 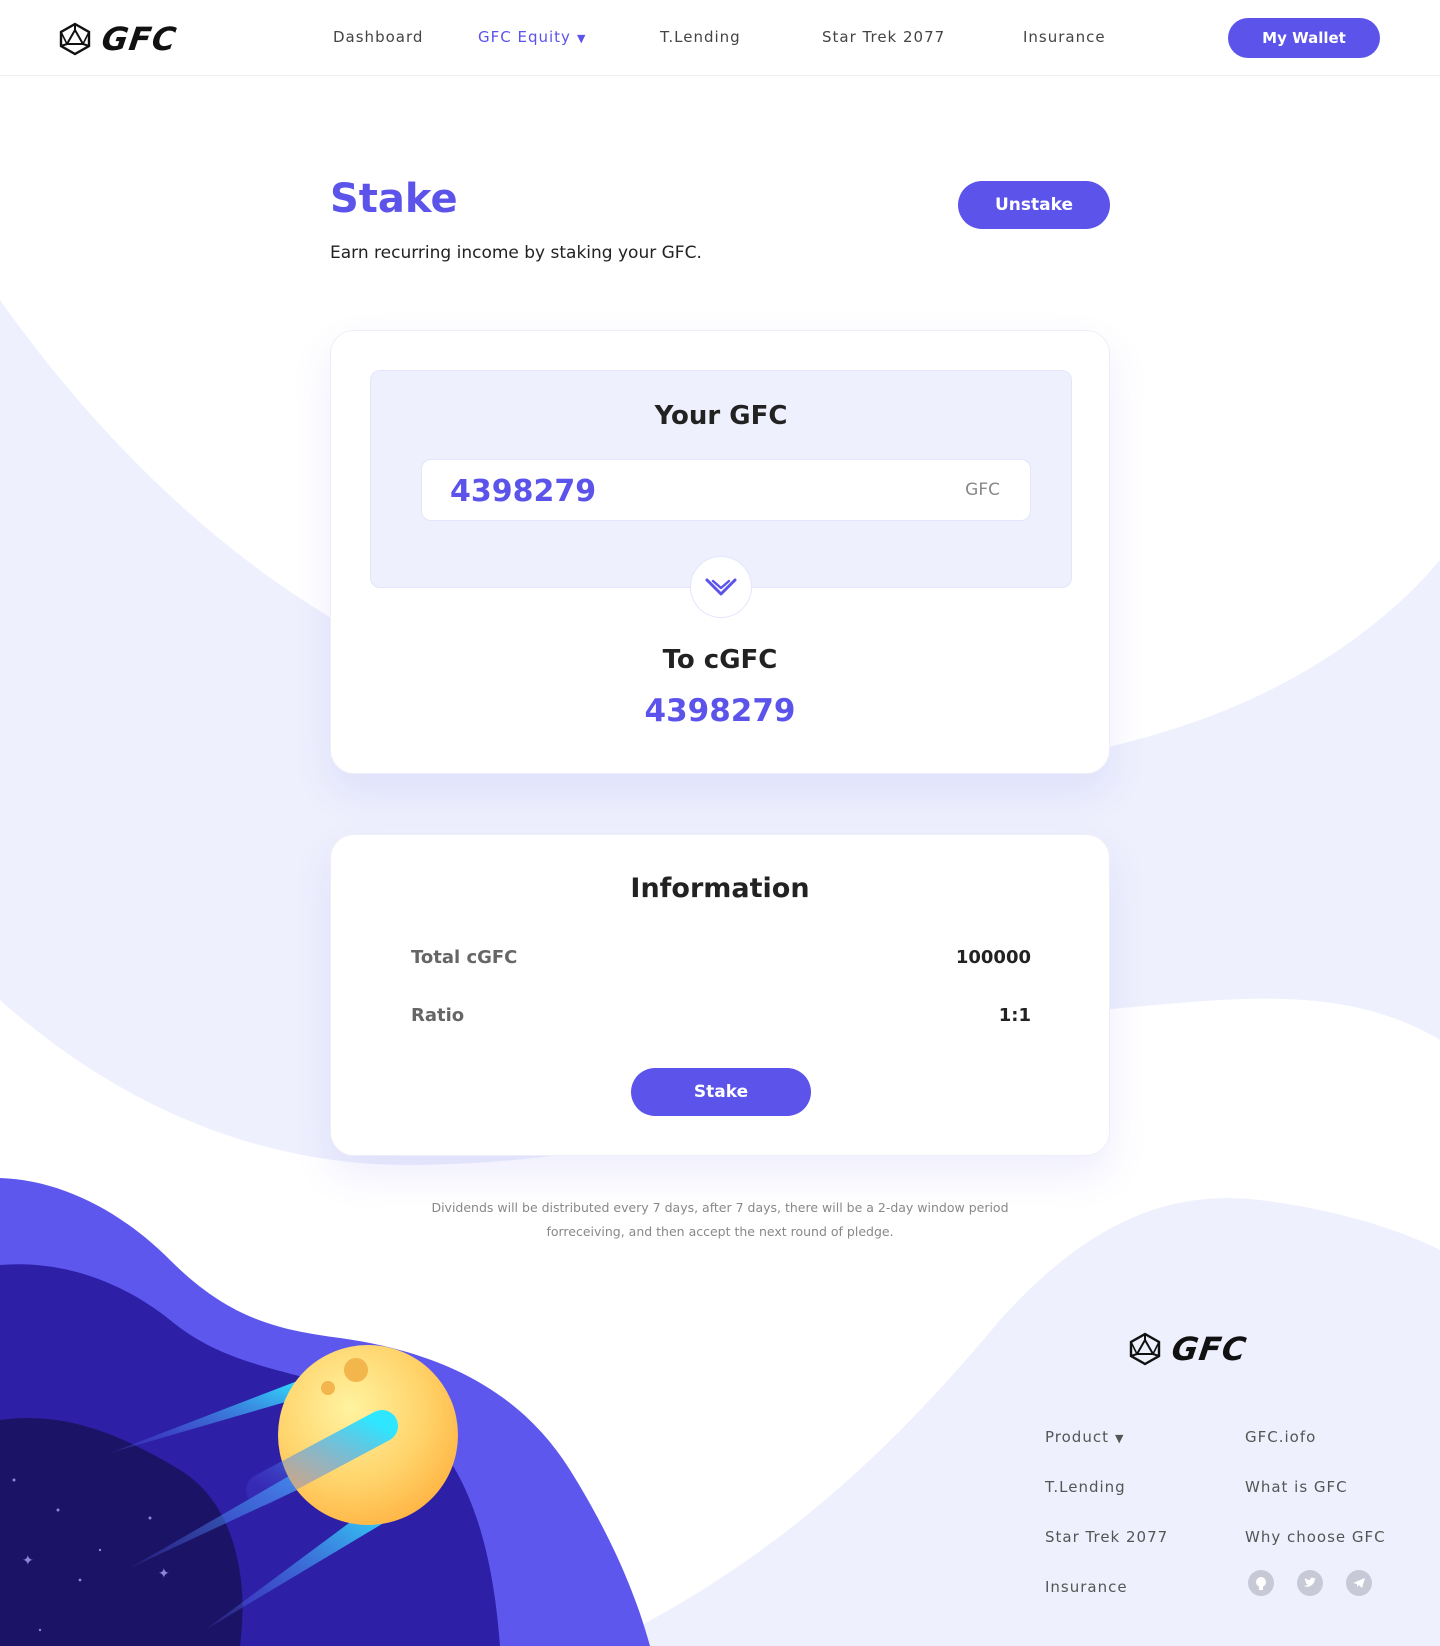 I want to click on information-title: Information, so click(x=720, y=888).